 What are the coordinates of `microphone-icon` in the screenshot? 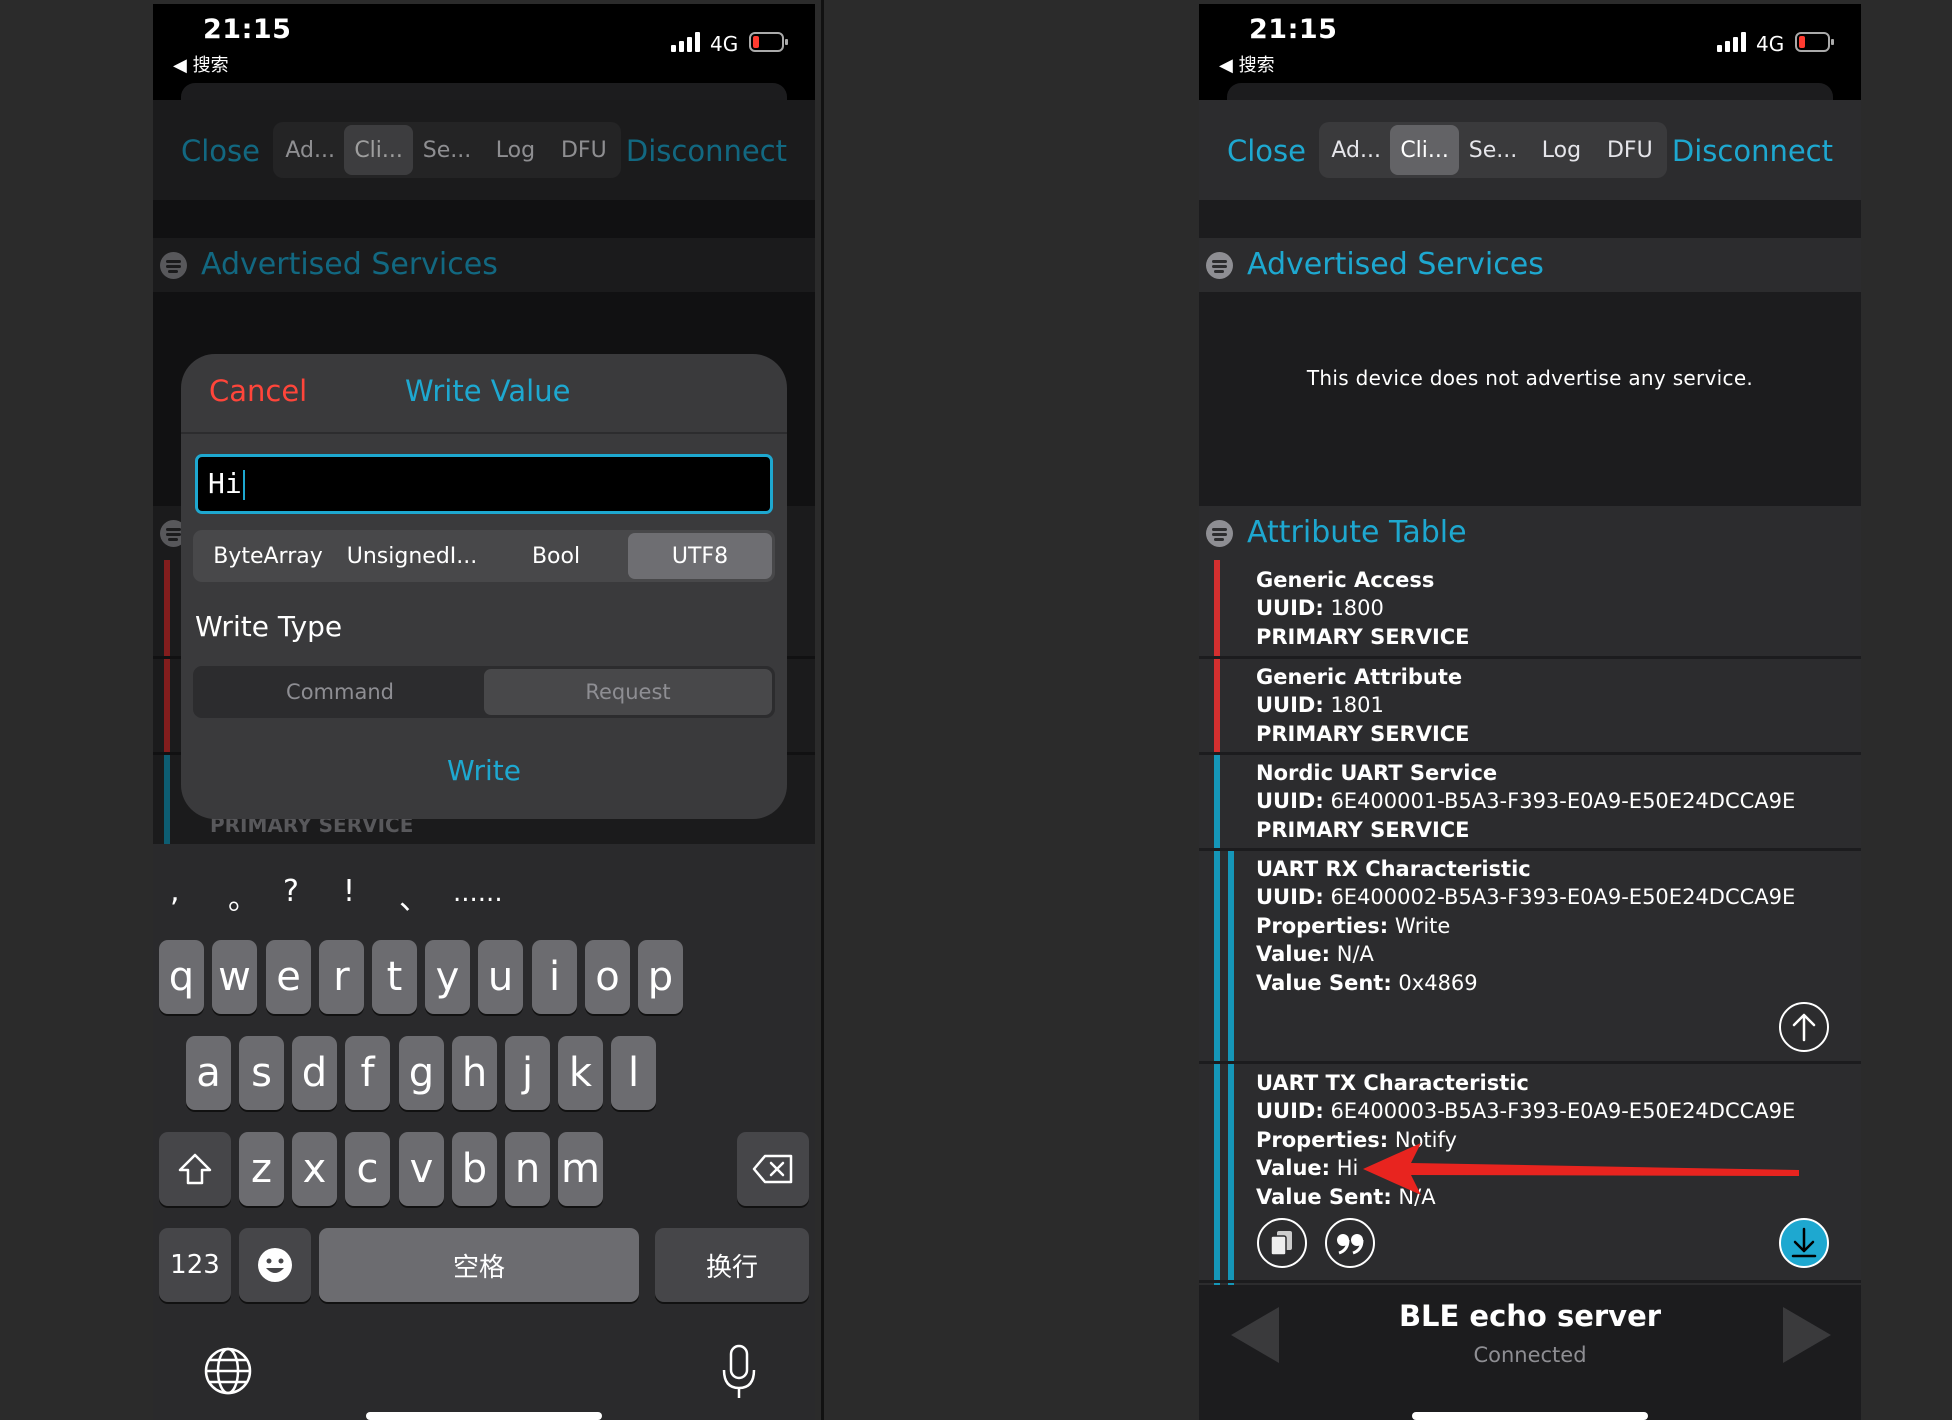 It's located at (739, 1372).